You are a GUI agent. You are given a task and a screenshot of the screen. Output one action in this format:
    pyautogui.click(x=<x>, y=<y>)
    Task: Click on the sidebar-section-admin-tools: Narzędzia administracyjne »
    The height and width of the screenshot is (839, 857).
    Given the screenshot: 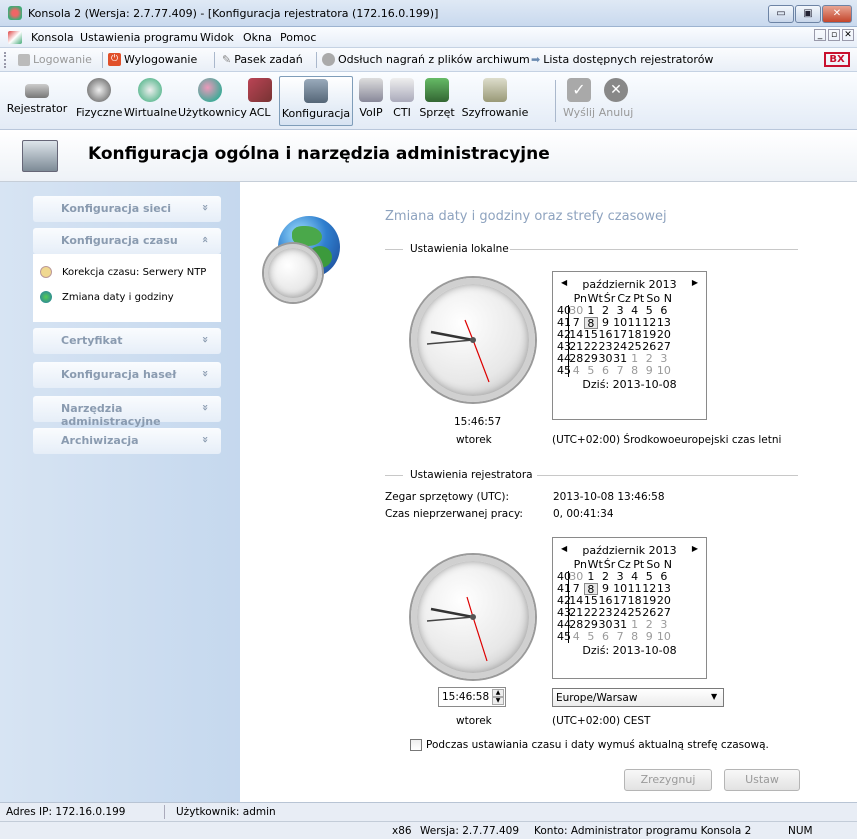 What is the action you would take?
    pyautogui.click(x=127, y=412)
    